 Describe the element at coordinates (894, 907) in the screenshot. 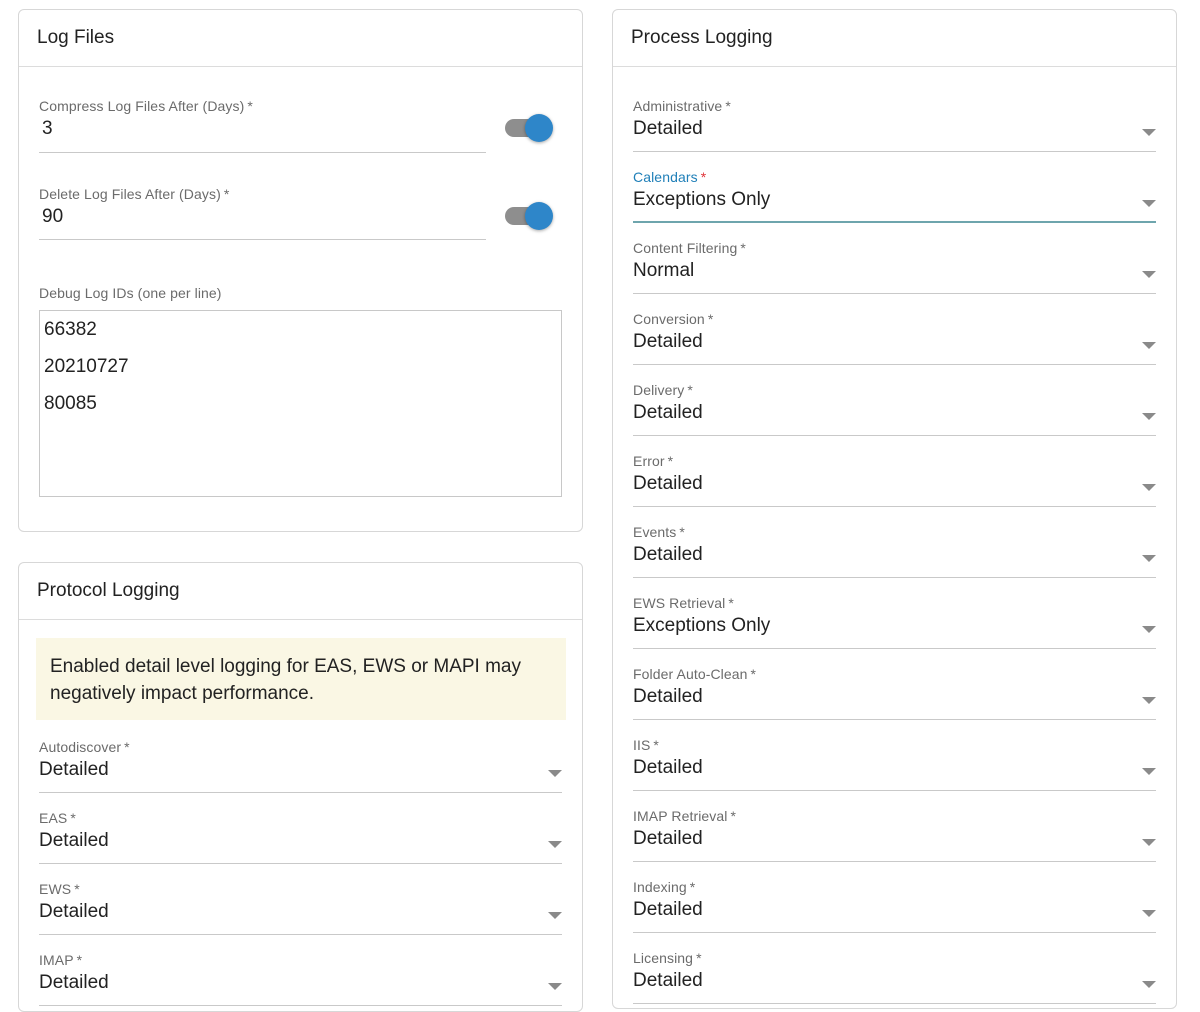

I see `indexing-select: Indexing * Detailed` at that location.